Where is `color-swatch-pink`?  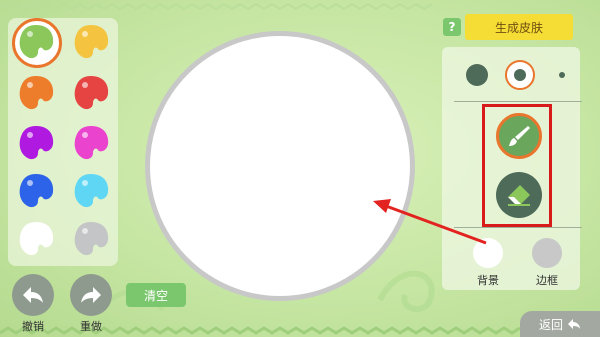
color-swatch-pink is located at coordinates (91, 143).